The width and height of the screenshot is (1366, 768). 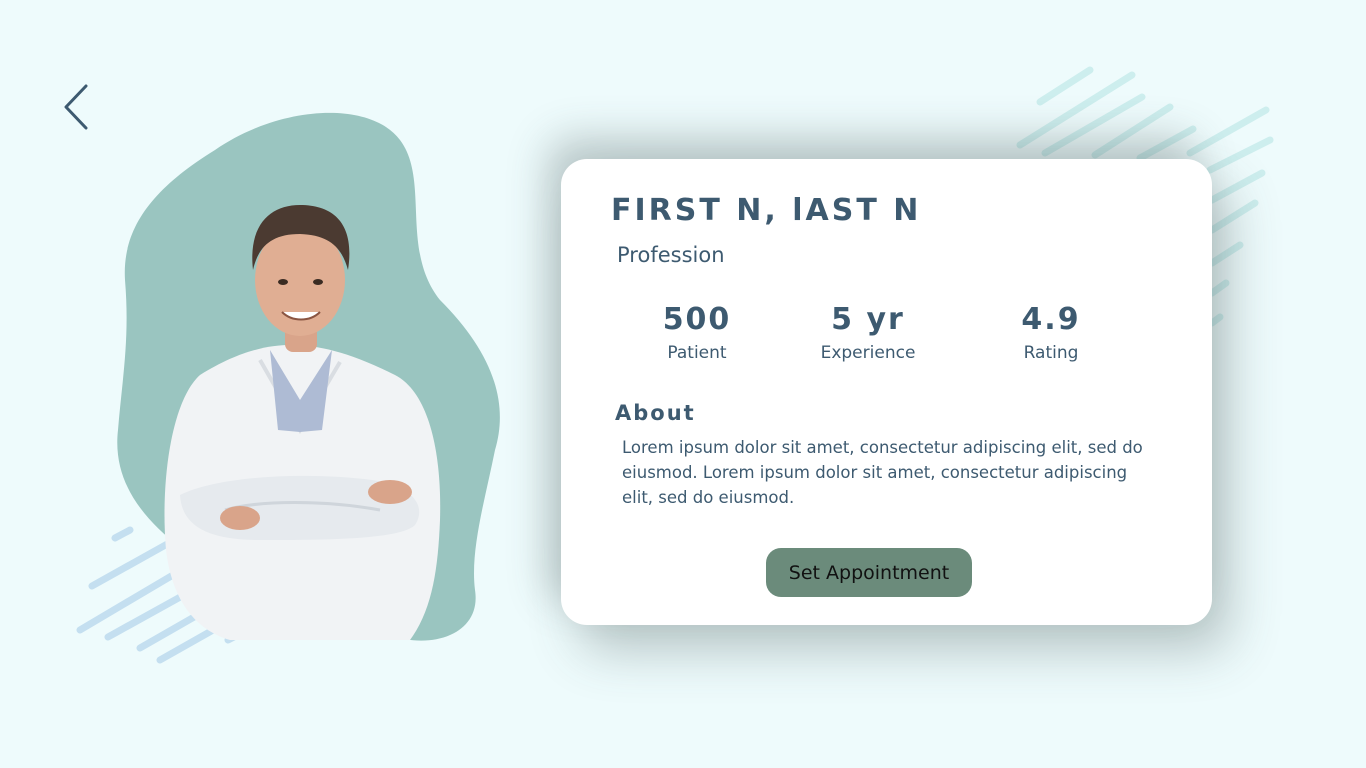 I want to click on stat-label: Patient, so click(x=697, y=353).